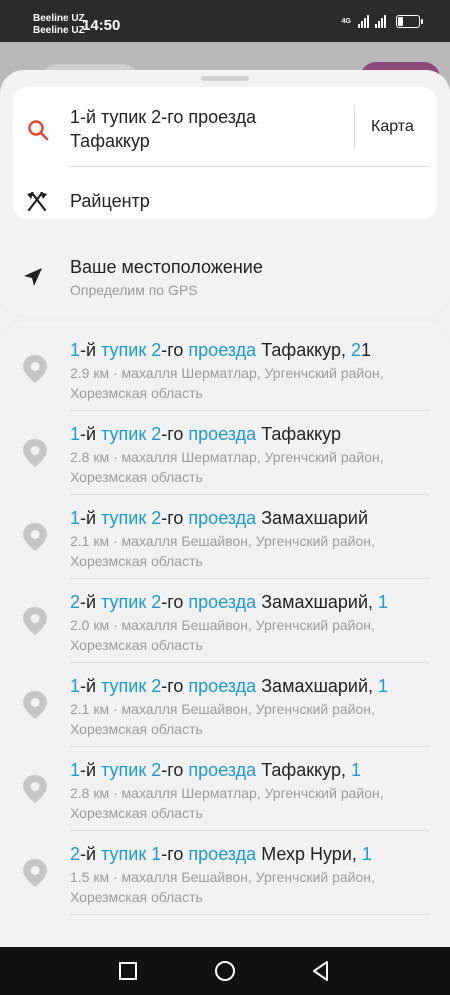 This screenshot has width=450, height=995. What do you see at coordinates (225, 21) in the screenshot?
I see `status-bar: Beeline UZ Beeline UZ 14:50 4G` at bounding box center [225, 21].